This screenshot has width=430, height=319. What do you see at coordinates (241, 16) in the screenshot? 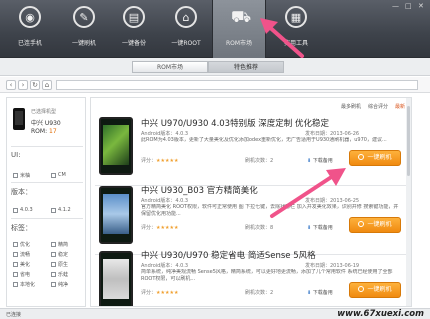
I see `cart-icon: ⛟` at bounding box center [241, 16].